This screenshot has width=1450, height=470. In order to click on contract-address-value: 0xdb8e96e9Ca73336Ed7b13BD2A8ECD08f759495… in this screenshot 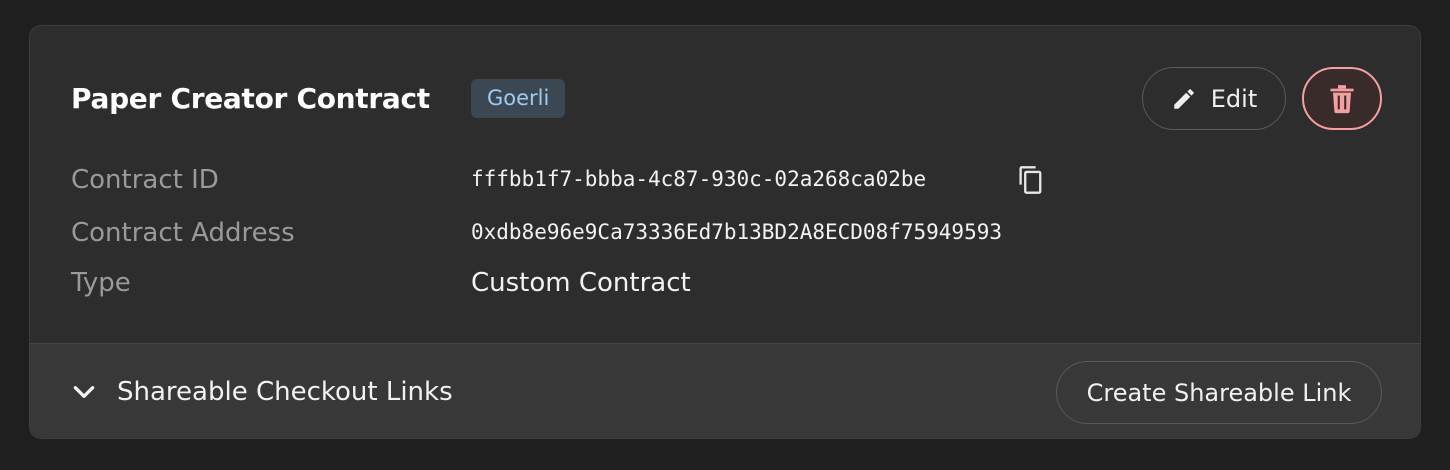, I will do `click(737, 232)`.